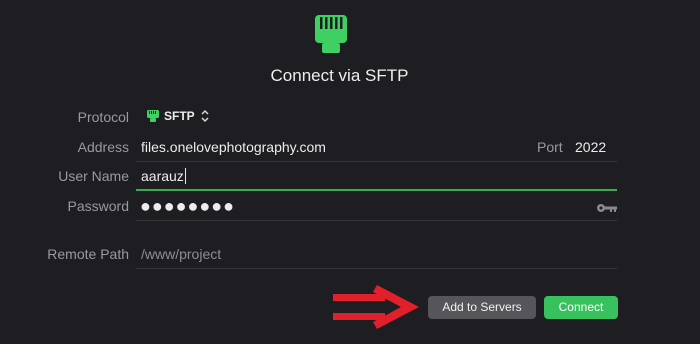 The width and height of the screenshot is (700, 344). What do you see at coordinates (550, 147) in the screenshot?
I see `port-label: Port` at bounding box center [550, 147].